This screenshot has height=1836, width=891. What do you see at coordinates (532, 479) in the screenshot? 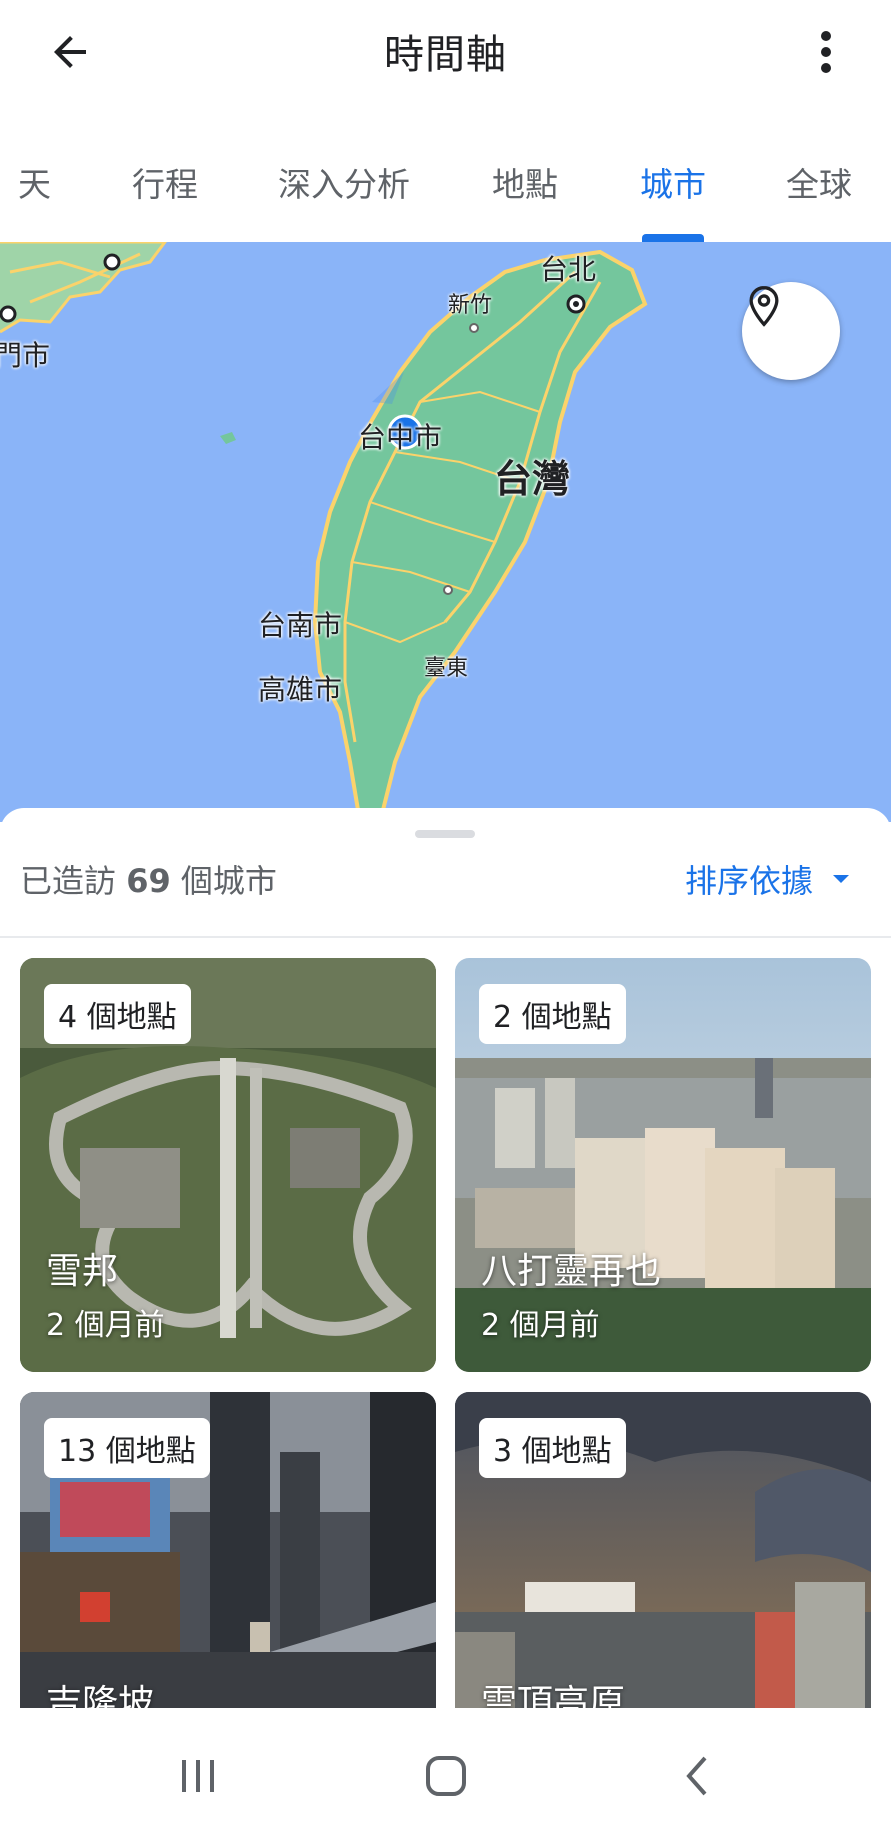
I see `map-label-taiwan: 台灣` at bounding box center [532, 479].